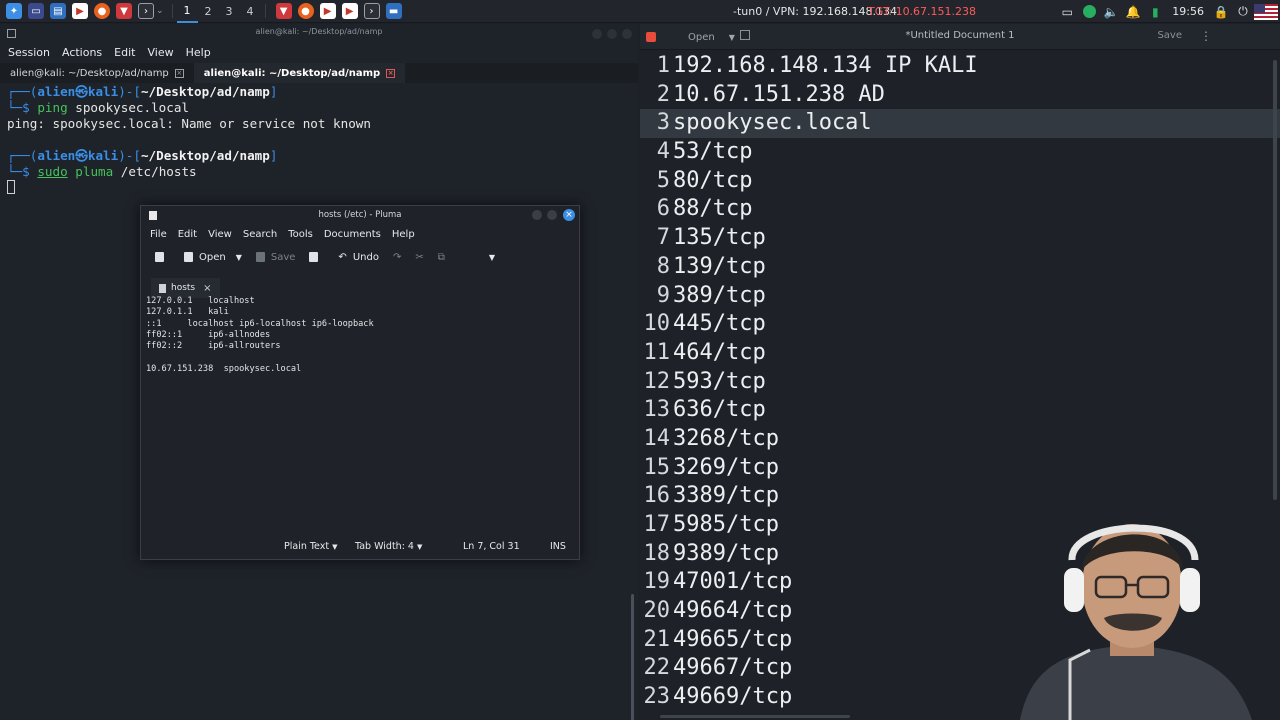 This screenshot has height=720, width=1280. Describe the element at coordinates (160, 11) in the screenshot. I see `chevron-down-icon: ⌄` at that location.